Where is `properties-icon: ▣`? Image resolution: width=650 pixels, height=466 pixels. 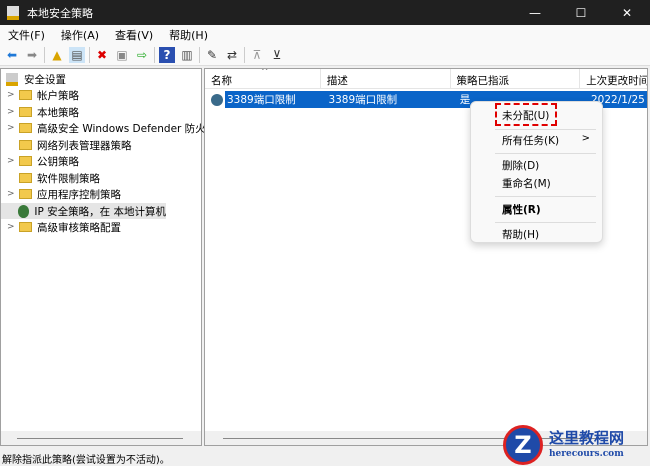 properties-icon: ▣ is located at coordinates (122, 55).